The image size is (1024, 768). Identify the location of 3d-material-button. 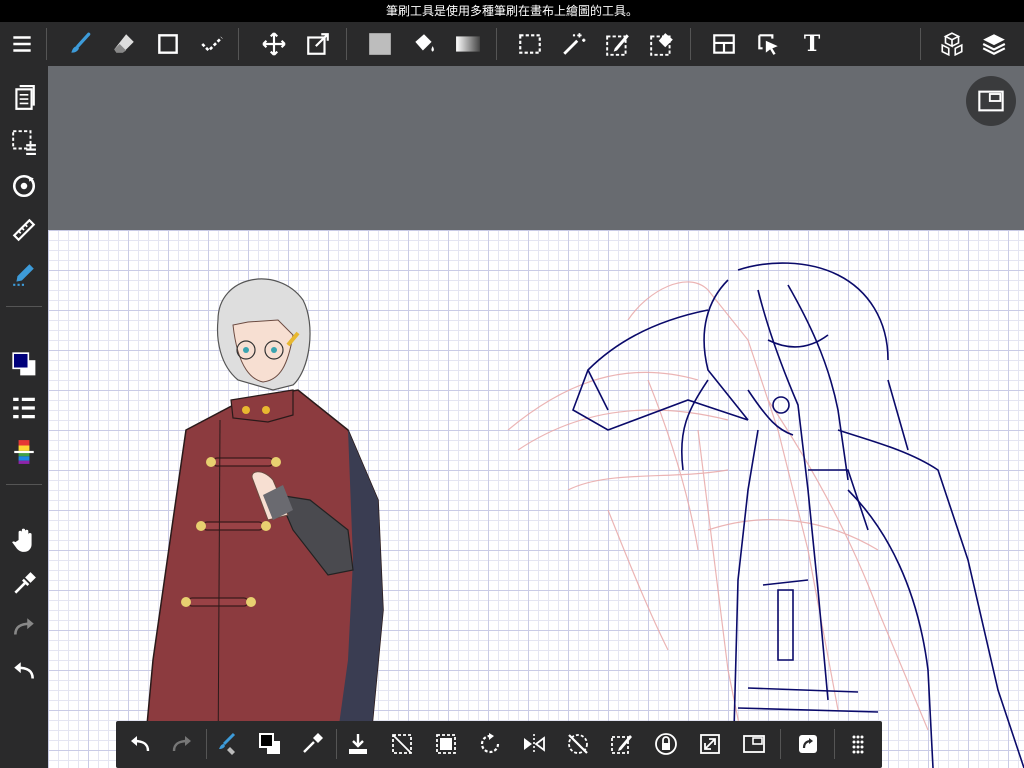
(952, 44).